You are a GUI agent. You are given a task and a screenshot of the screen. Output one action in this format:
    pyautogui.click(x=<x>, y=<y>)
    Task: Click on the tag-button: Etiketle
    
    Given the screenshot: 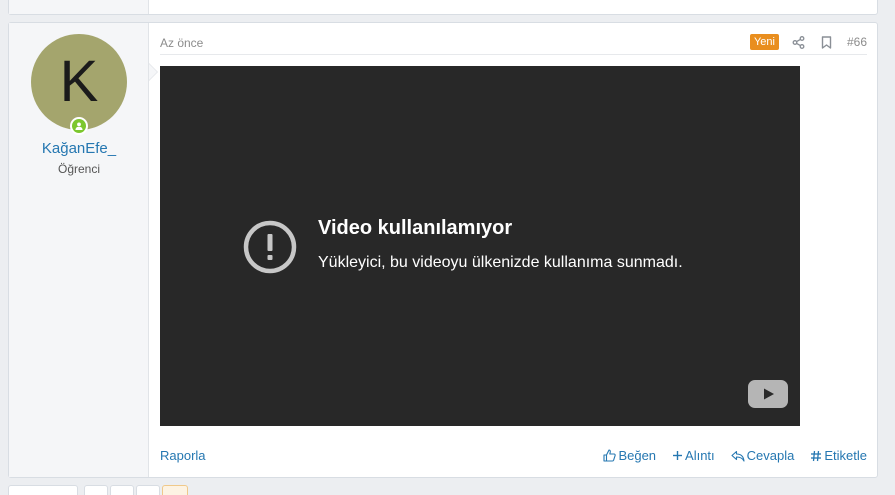 What is the action you would take?
    pyautogui.click(x=838, y=455)
    